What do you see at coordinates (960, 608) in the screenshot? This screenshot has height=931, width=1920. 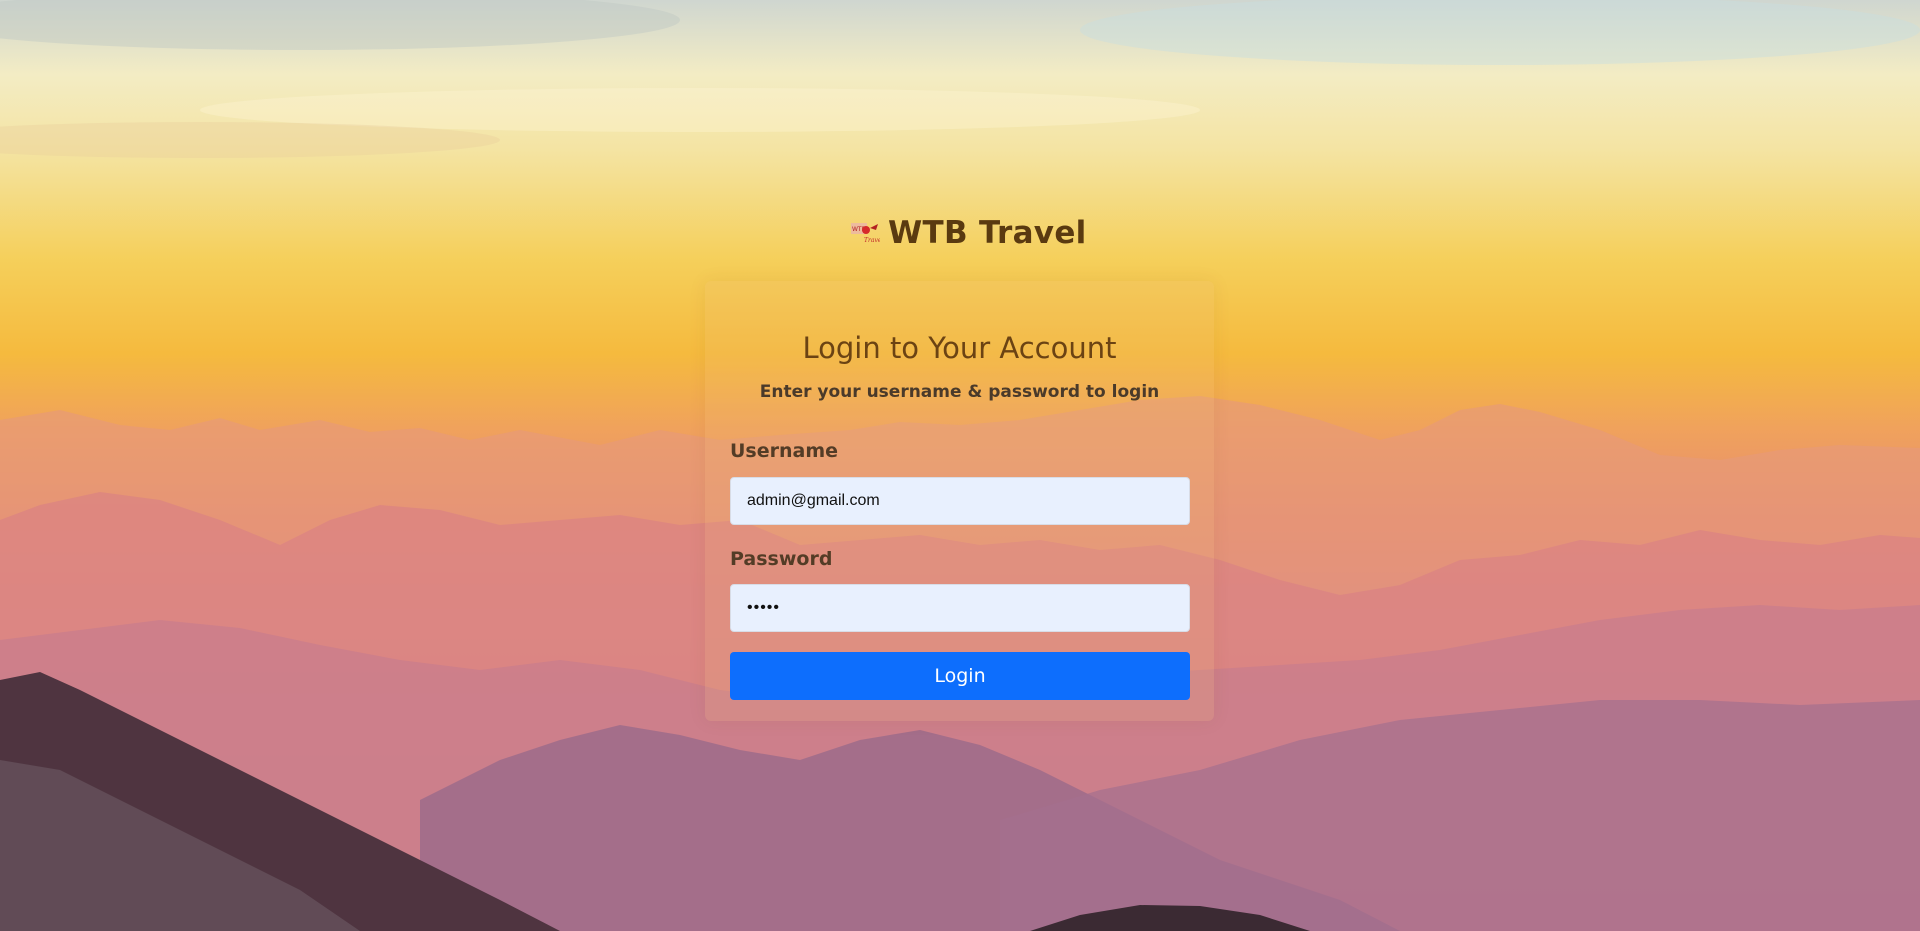 I see `password-input` at bounding box center [960, 608].